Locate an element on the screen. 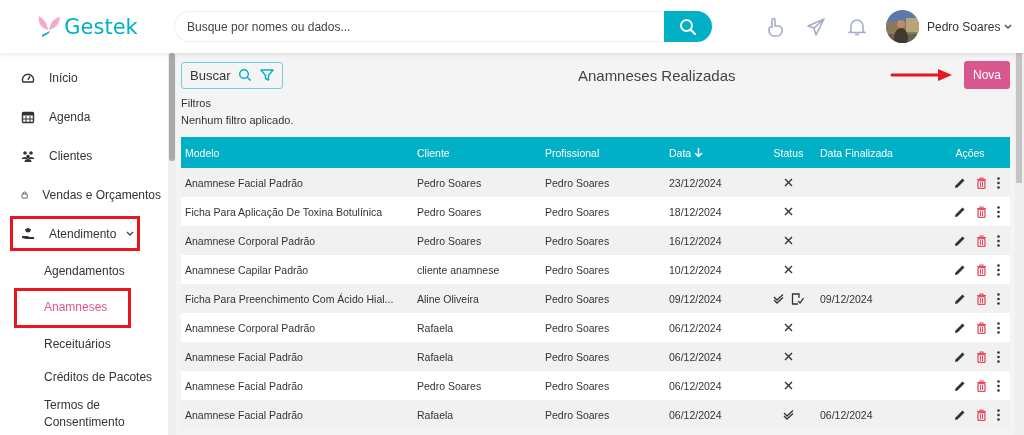  filter-icon is located at coordinates (267, 75).